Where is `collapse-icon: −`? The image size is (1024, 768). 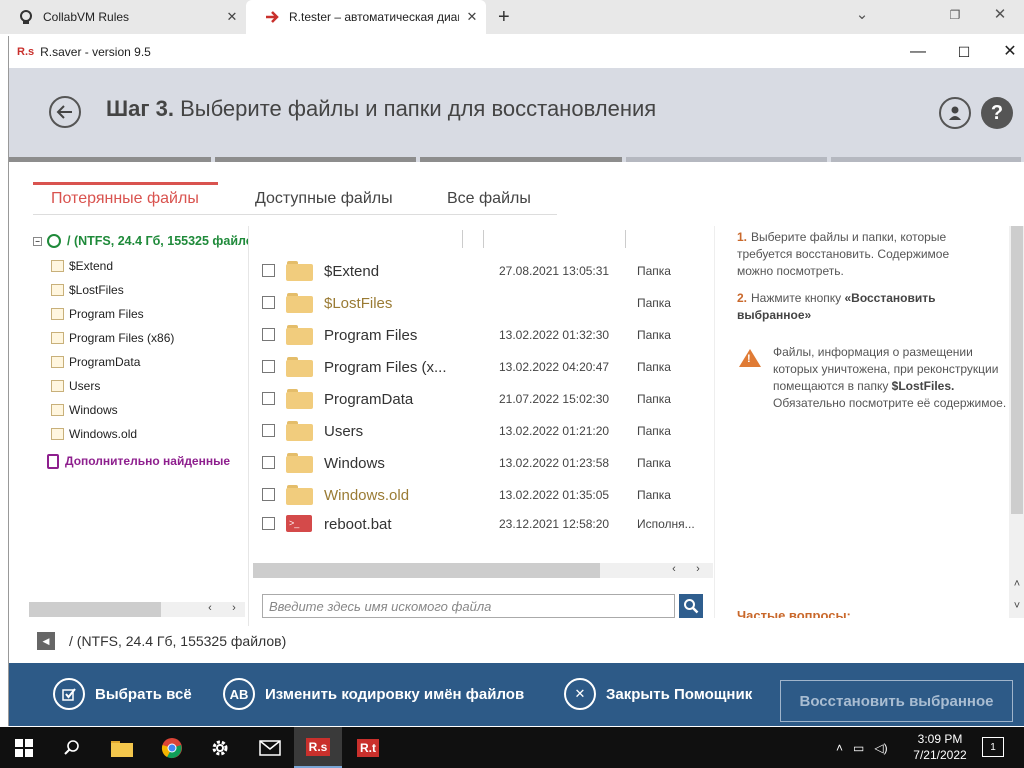 collapse-icon: − is located at coordinates (37, 241).